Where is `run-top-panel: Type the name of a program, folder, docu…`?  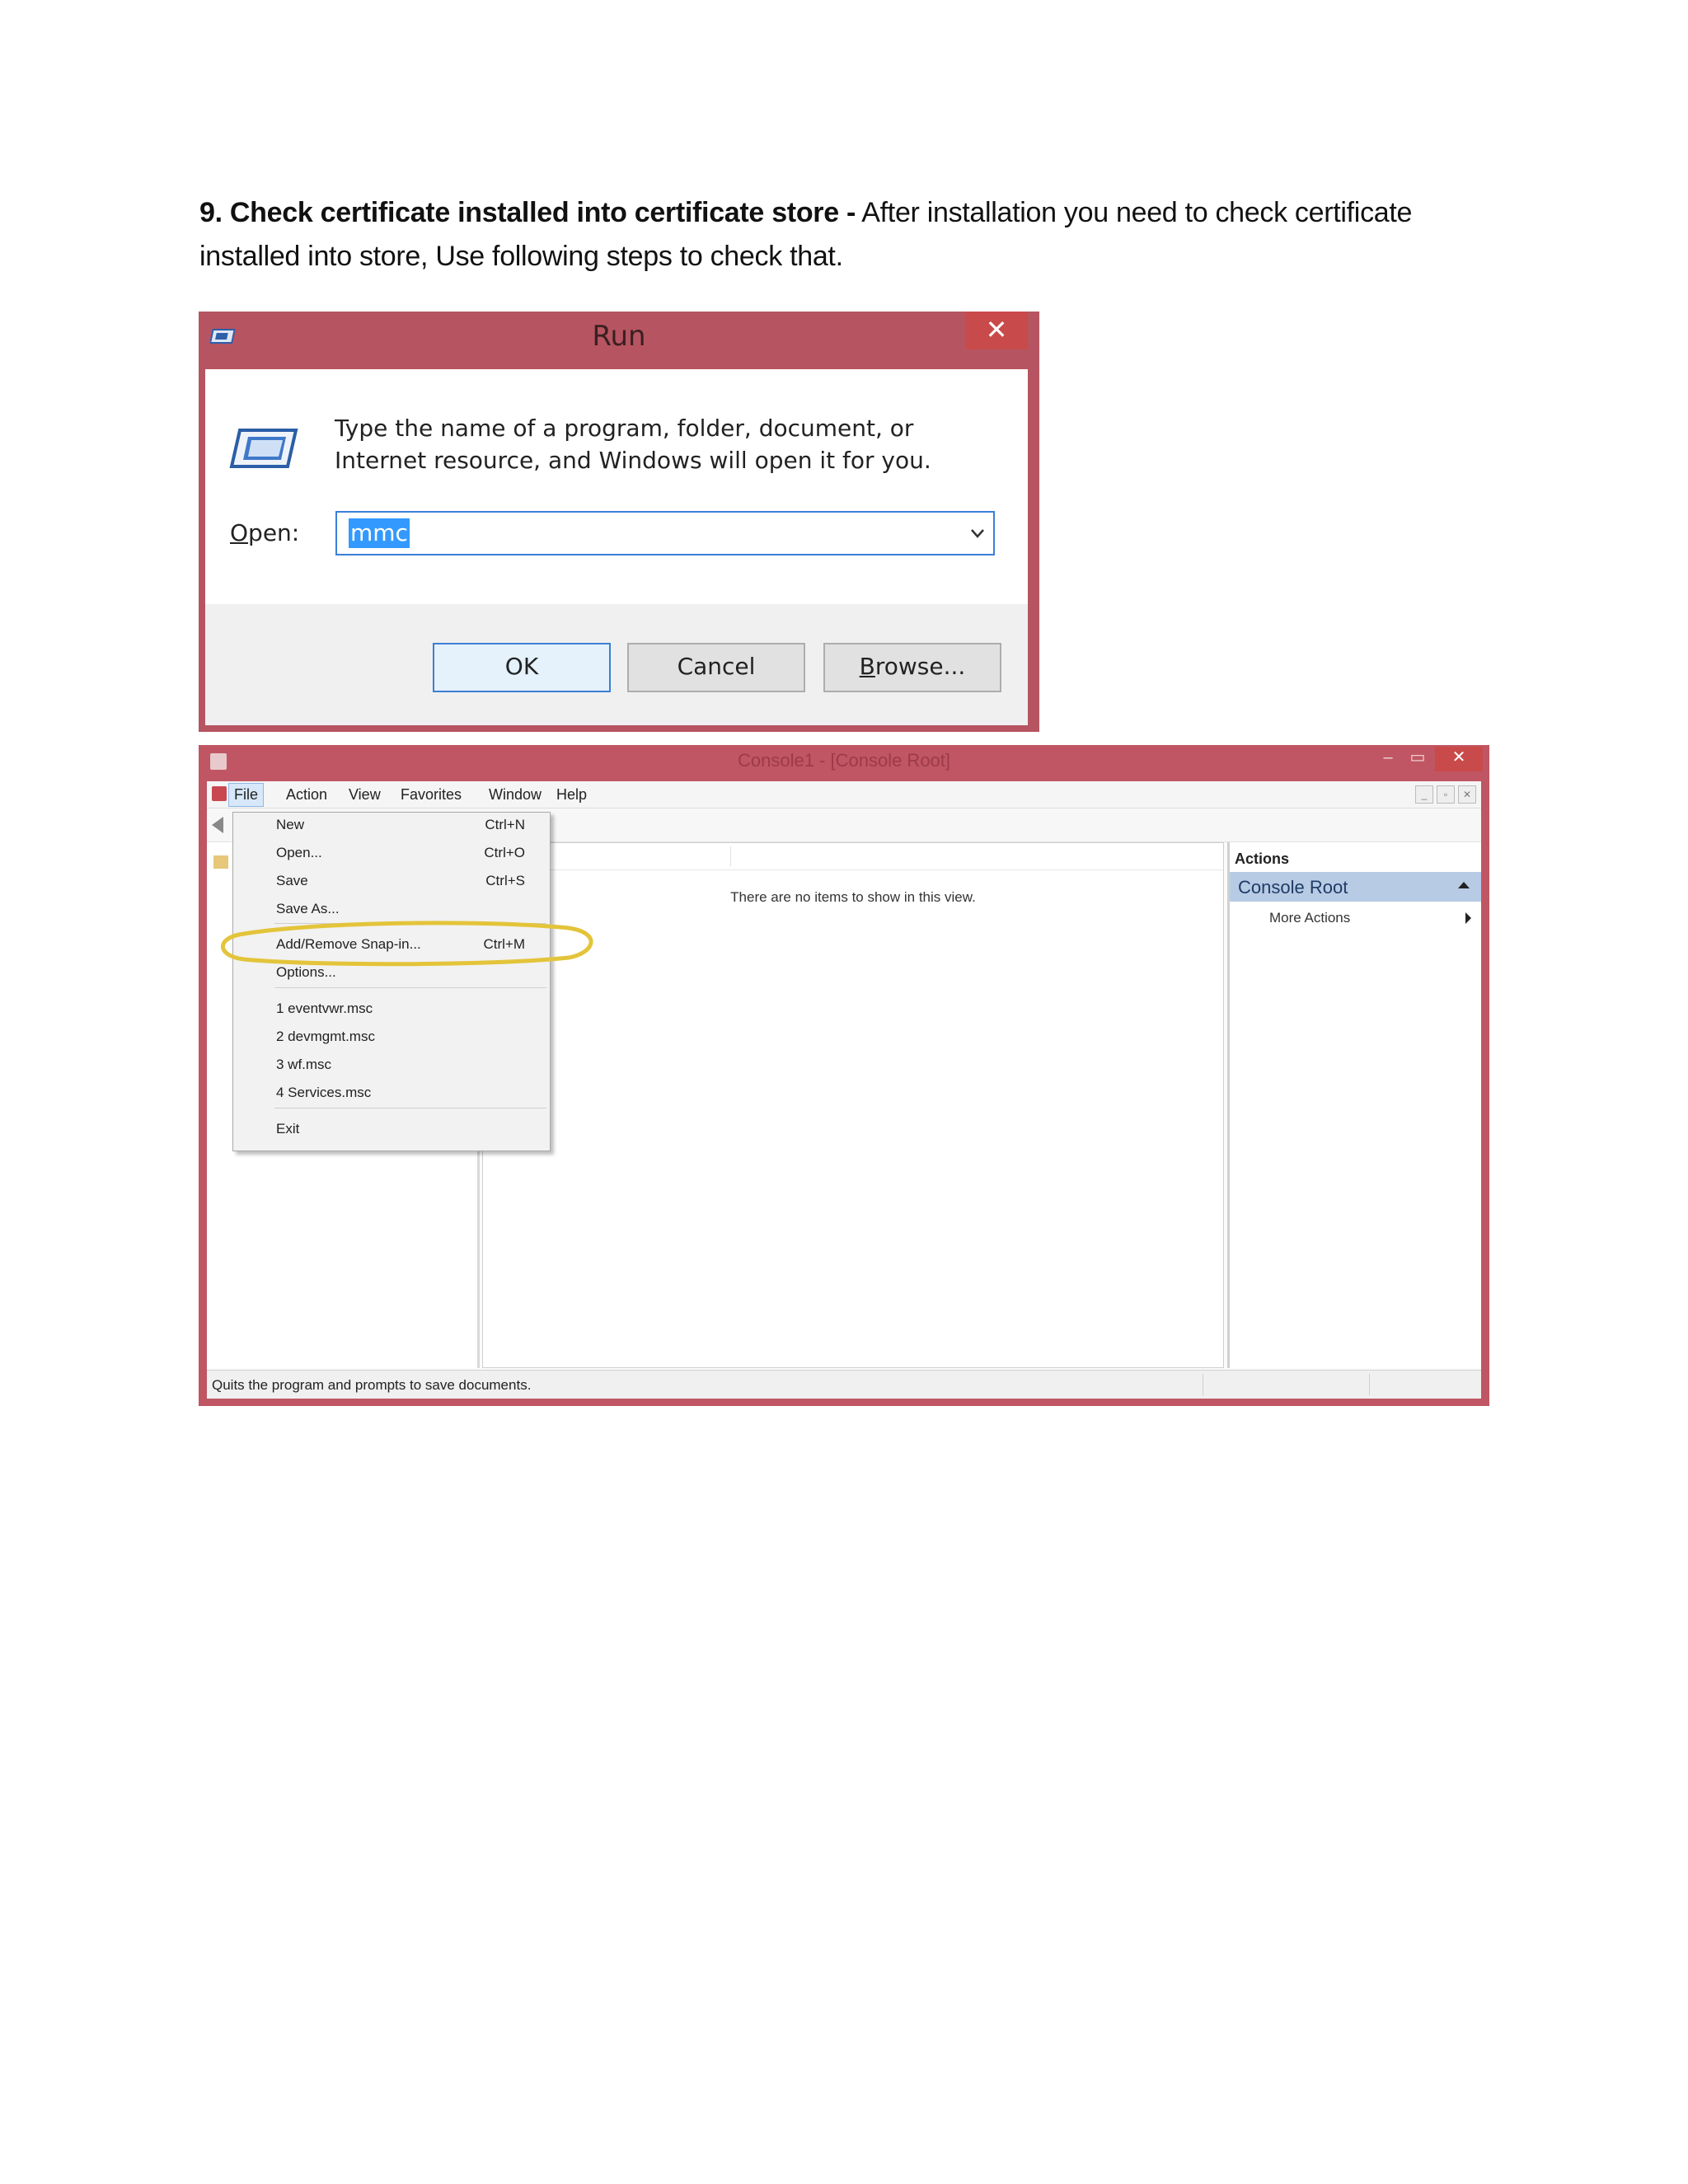 run-top-panel: Type the name of a program, folder, docu… is located at coordinates (616, 486).